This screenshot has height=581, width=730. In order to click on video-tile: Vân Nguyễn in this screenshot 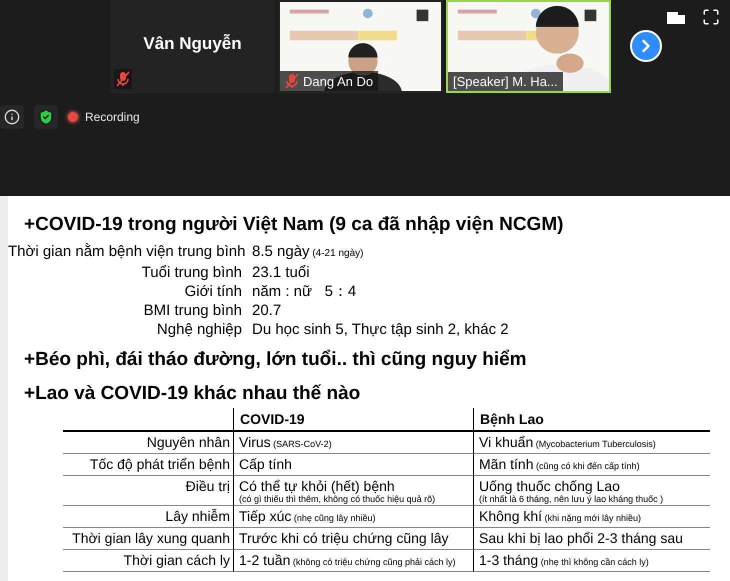, I will do `click(192, 46)`.